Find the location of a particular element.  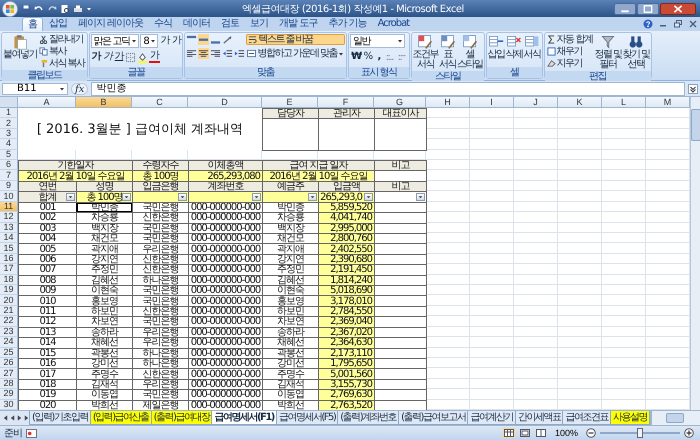

column-header: C is located at coordinates (160, 102).